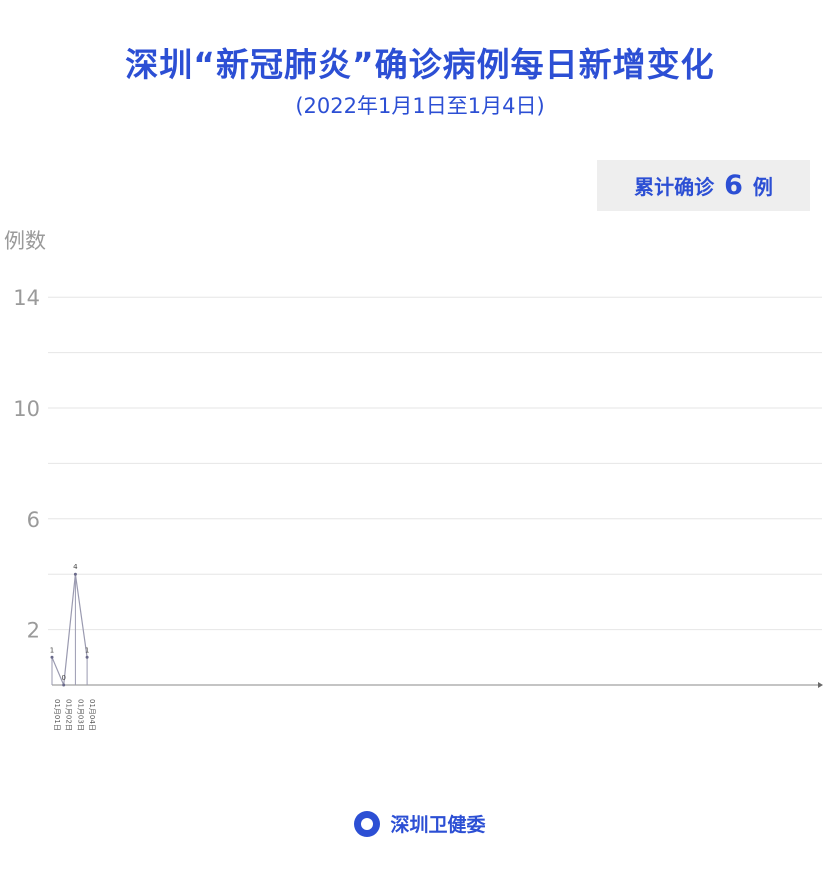 This screenshot has height=871, width=840. Describe the element at coordinates (25, 241) in the screenshot. I see `y-axis-label: 例数` at that location.